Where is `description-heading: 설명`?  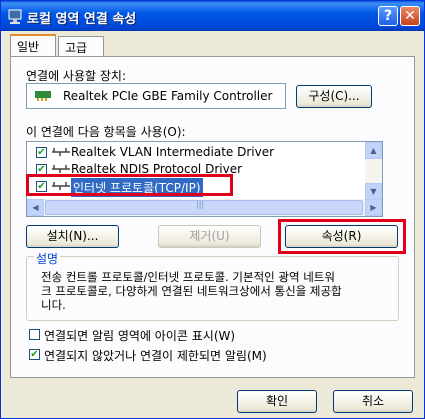
description-heading: 설명 is located at coordinates (47, 258).